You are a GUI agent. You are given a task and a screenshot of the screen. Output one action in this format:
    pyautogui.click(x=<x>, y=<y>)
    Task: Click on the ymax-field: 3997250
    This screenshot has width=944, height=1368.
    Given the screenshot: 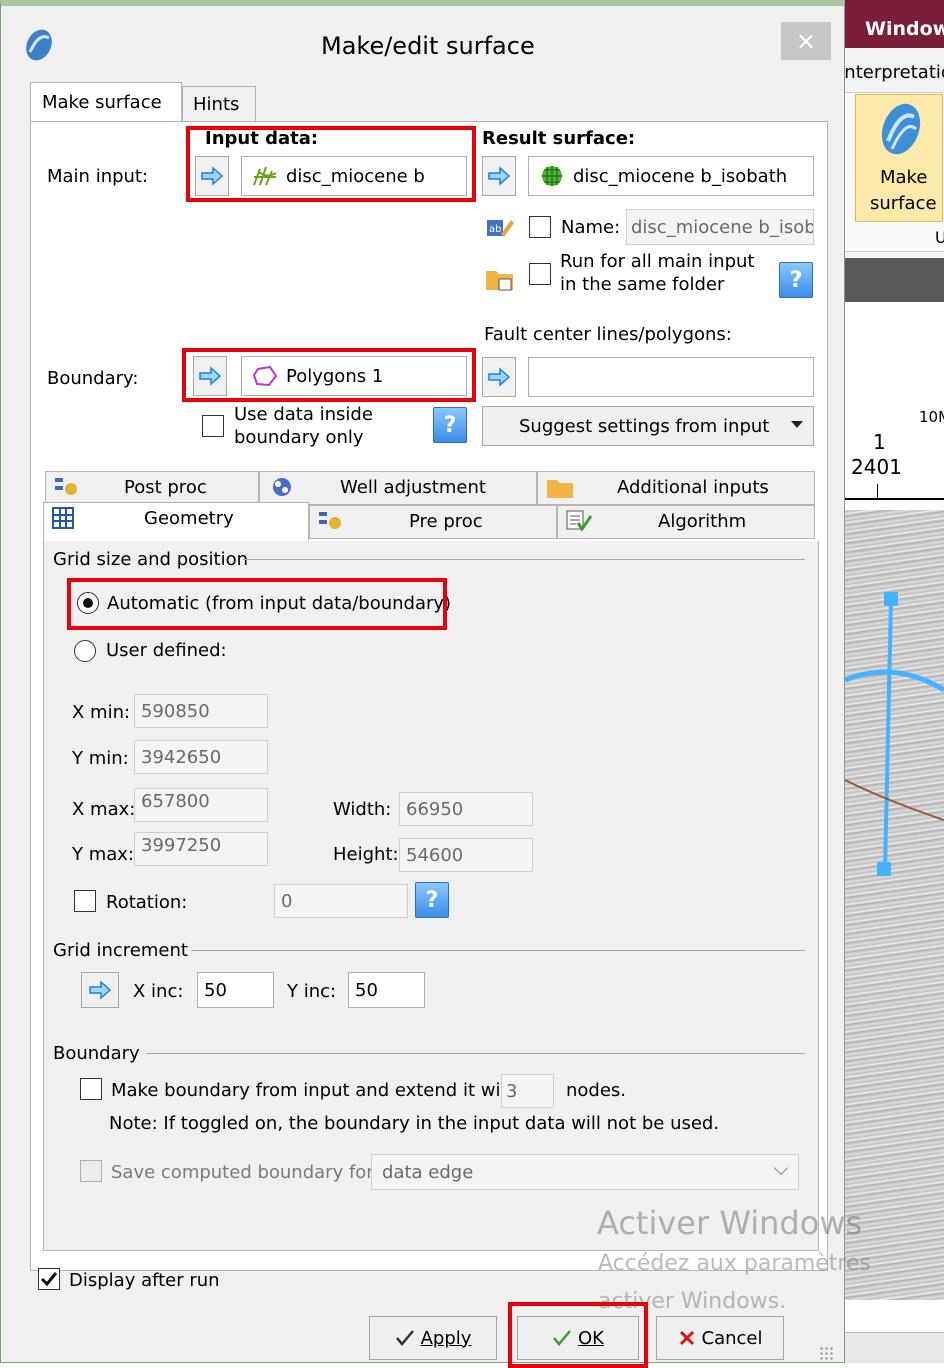 What is the action you would take?
    pyautogui.click(x=201, y=849)
    